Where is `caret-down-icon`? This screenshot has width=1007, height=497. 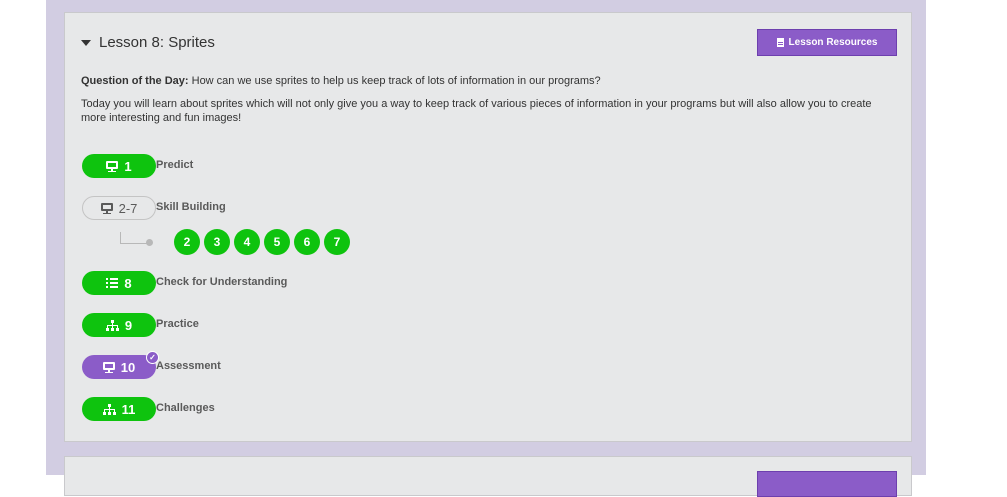
caret-down-icon is located at coordinates (86, 42).